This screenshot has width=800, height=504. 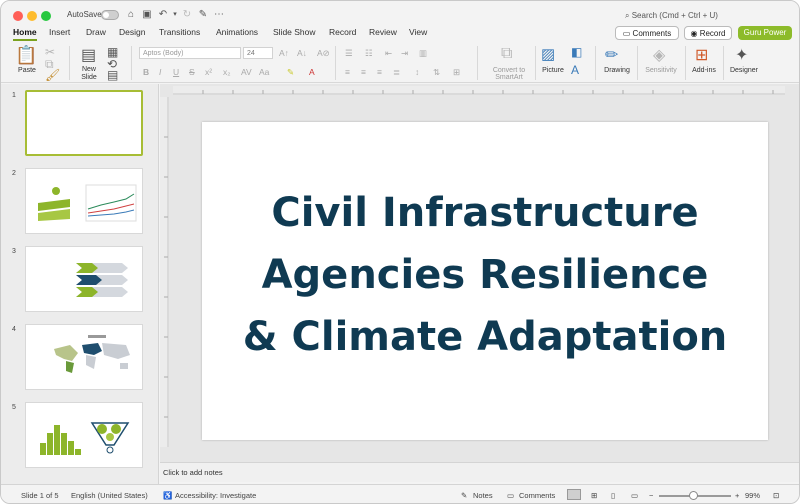 I want to click on tab-review: Review, so click(x=383, y=32).